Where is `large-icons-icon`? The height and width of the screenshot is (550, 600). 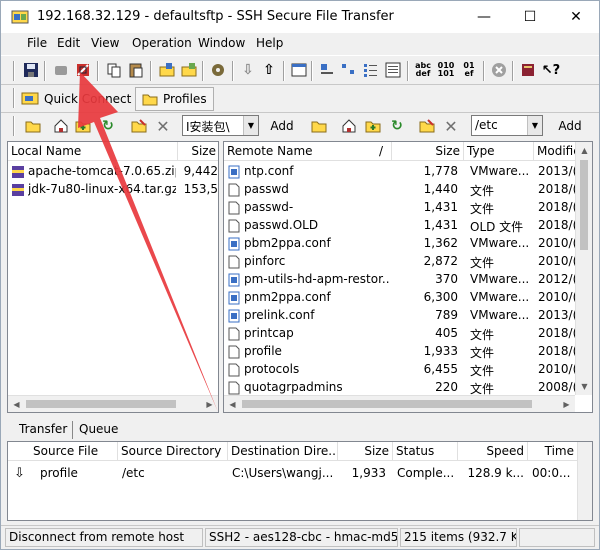
large-icons-icon is located at coordinates (327, 70).